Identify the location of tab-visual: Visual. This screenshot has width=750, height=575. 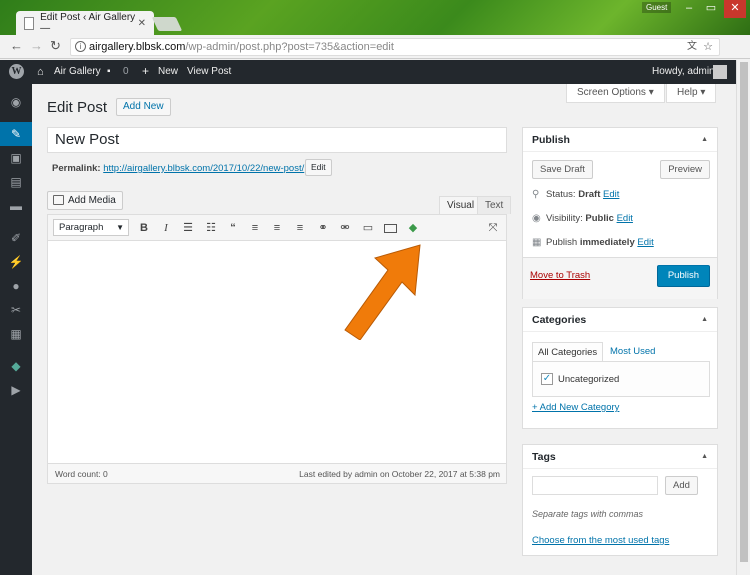
(461, 205).